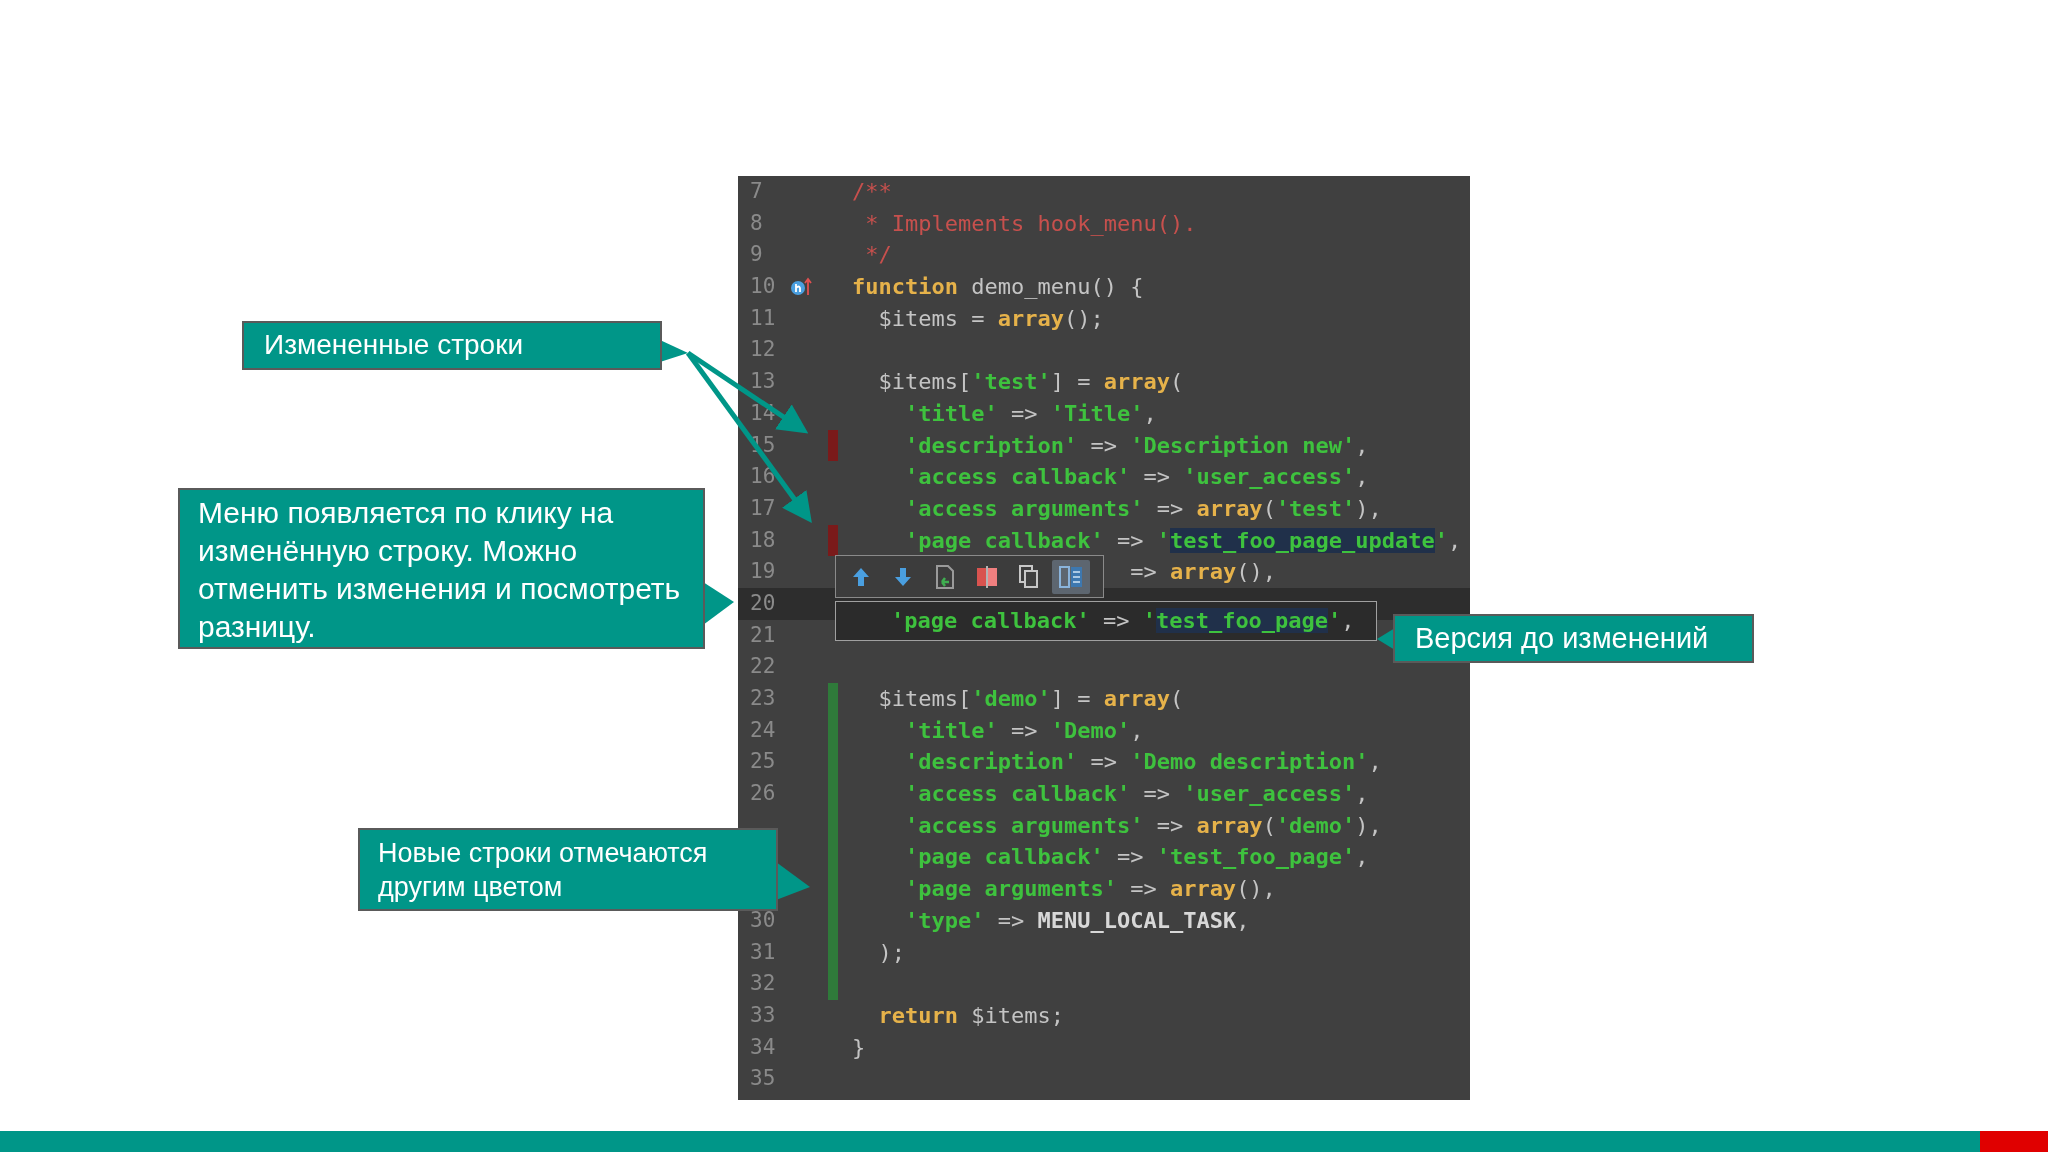  What do you see at coordinates (1573, 638) in the screenshot?
I see `callout: Версия до изменений` at bounding box center [1573, 638].